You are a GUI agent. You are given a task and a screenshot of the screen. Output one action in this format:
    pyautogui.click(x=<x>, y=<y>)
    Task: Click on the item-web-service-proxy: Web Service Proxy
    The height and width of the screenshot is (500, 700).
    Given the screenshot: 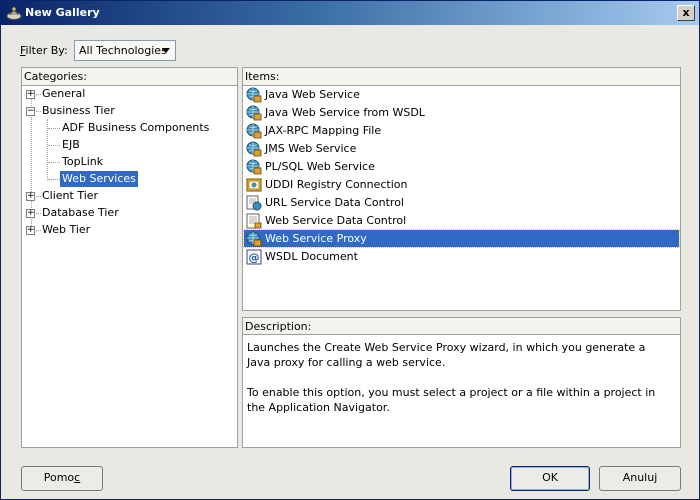 What is the action you would take?
    pyautogui.click(x=461, y=238)
    